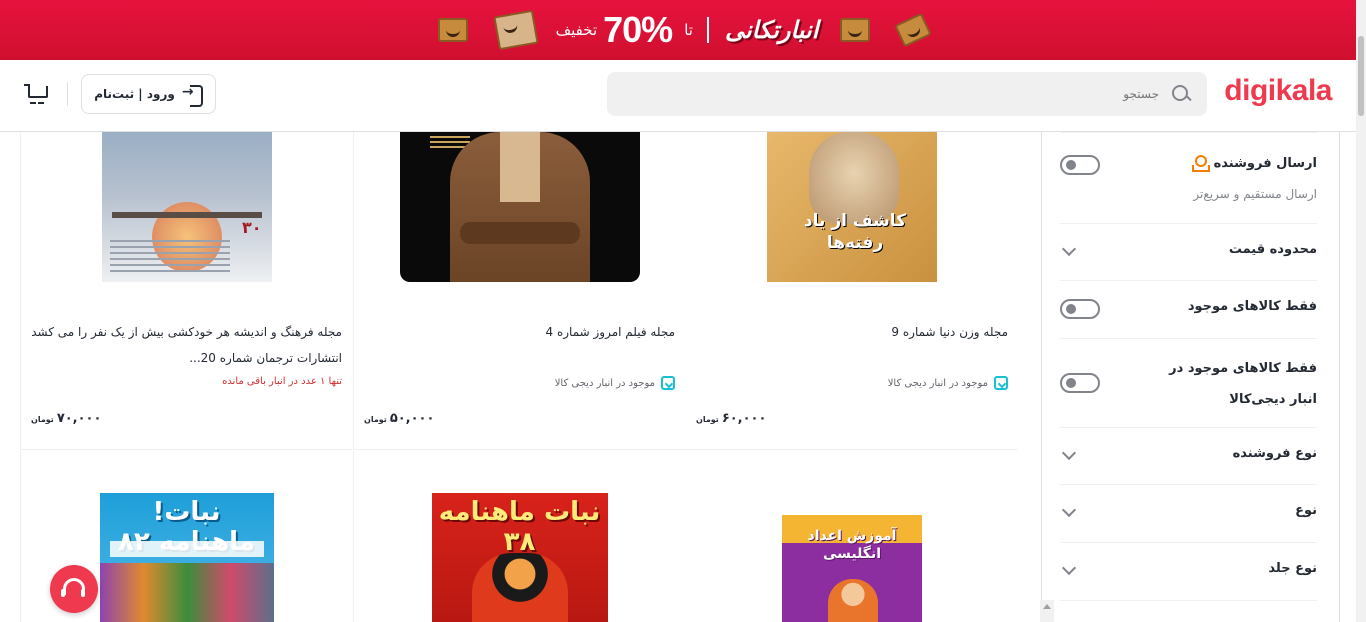  Describe the element at coordinates (1188, 572) in the screenshot. I see `filter-binding-type: نوع جلد` at that location.